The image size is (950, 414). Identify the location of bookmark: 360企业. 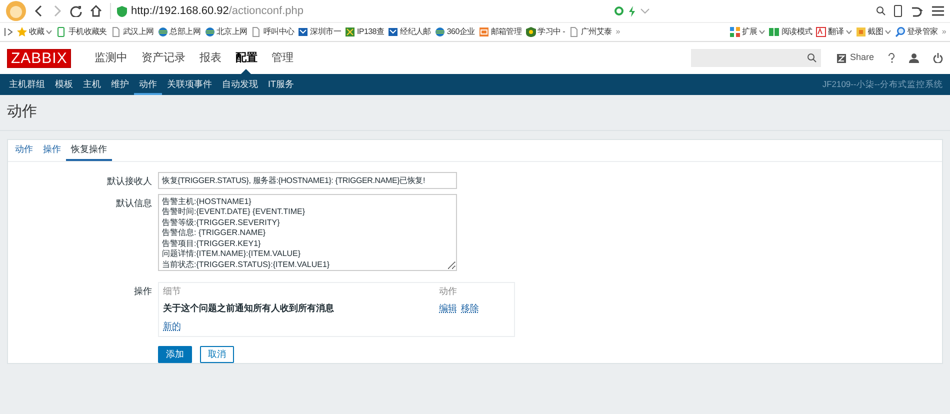
(460, 32).